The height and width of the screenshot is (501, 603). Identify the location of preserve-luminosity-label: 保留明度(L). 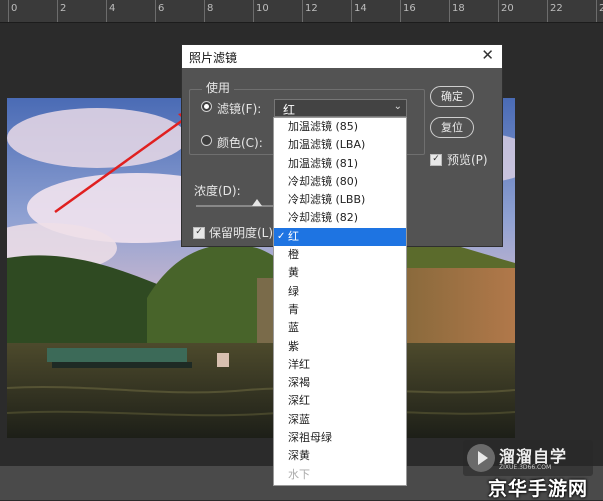
(241, 233).